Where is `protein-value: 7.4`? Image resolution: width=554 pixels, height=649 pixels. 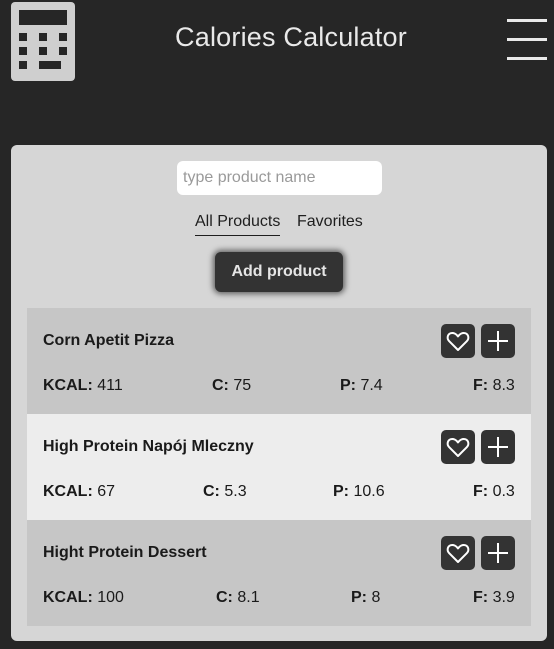
protein-value: 7.4 is located at coordinates (371, 385).